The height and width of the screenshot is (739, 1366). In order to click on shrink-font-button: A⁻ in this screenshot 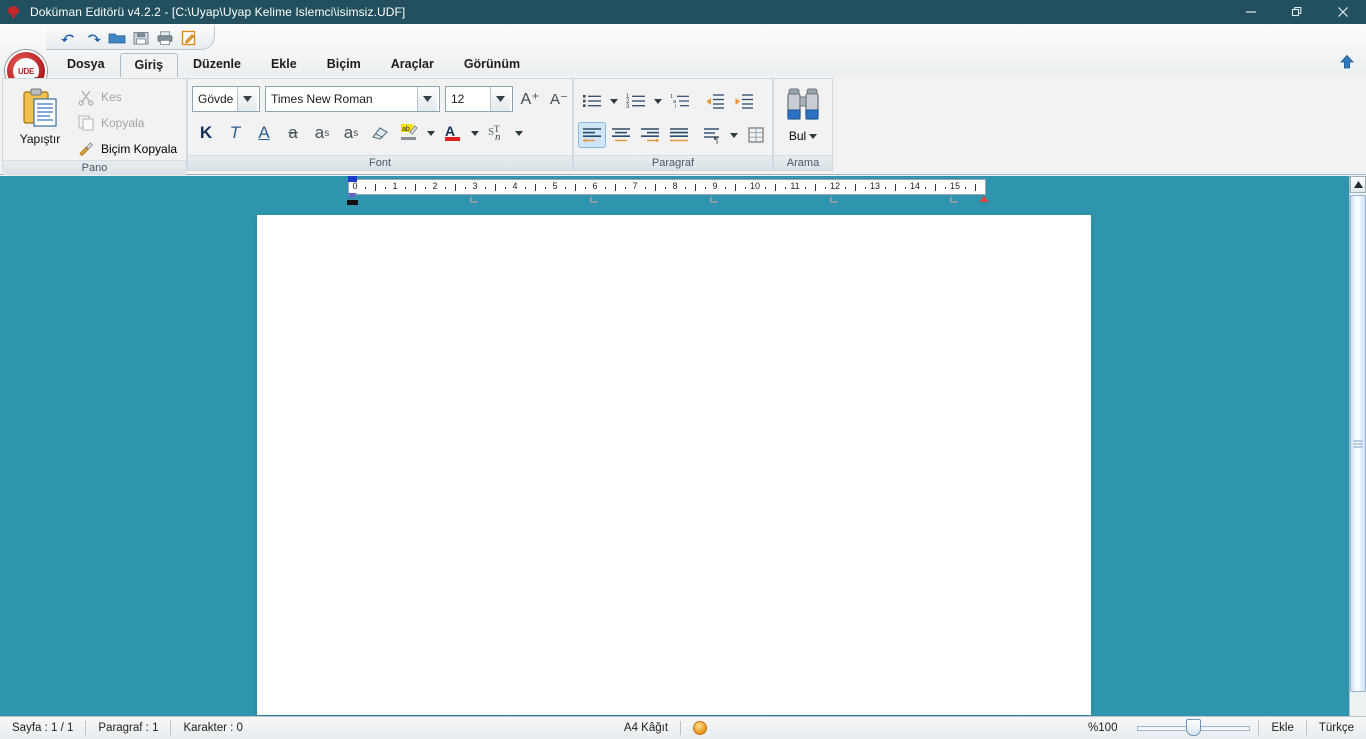, I will do `click(559, 99)`.